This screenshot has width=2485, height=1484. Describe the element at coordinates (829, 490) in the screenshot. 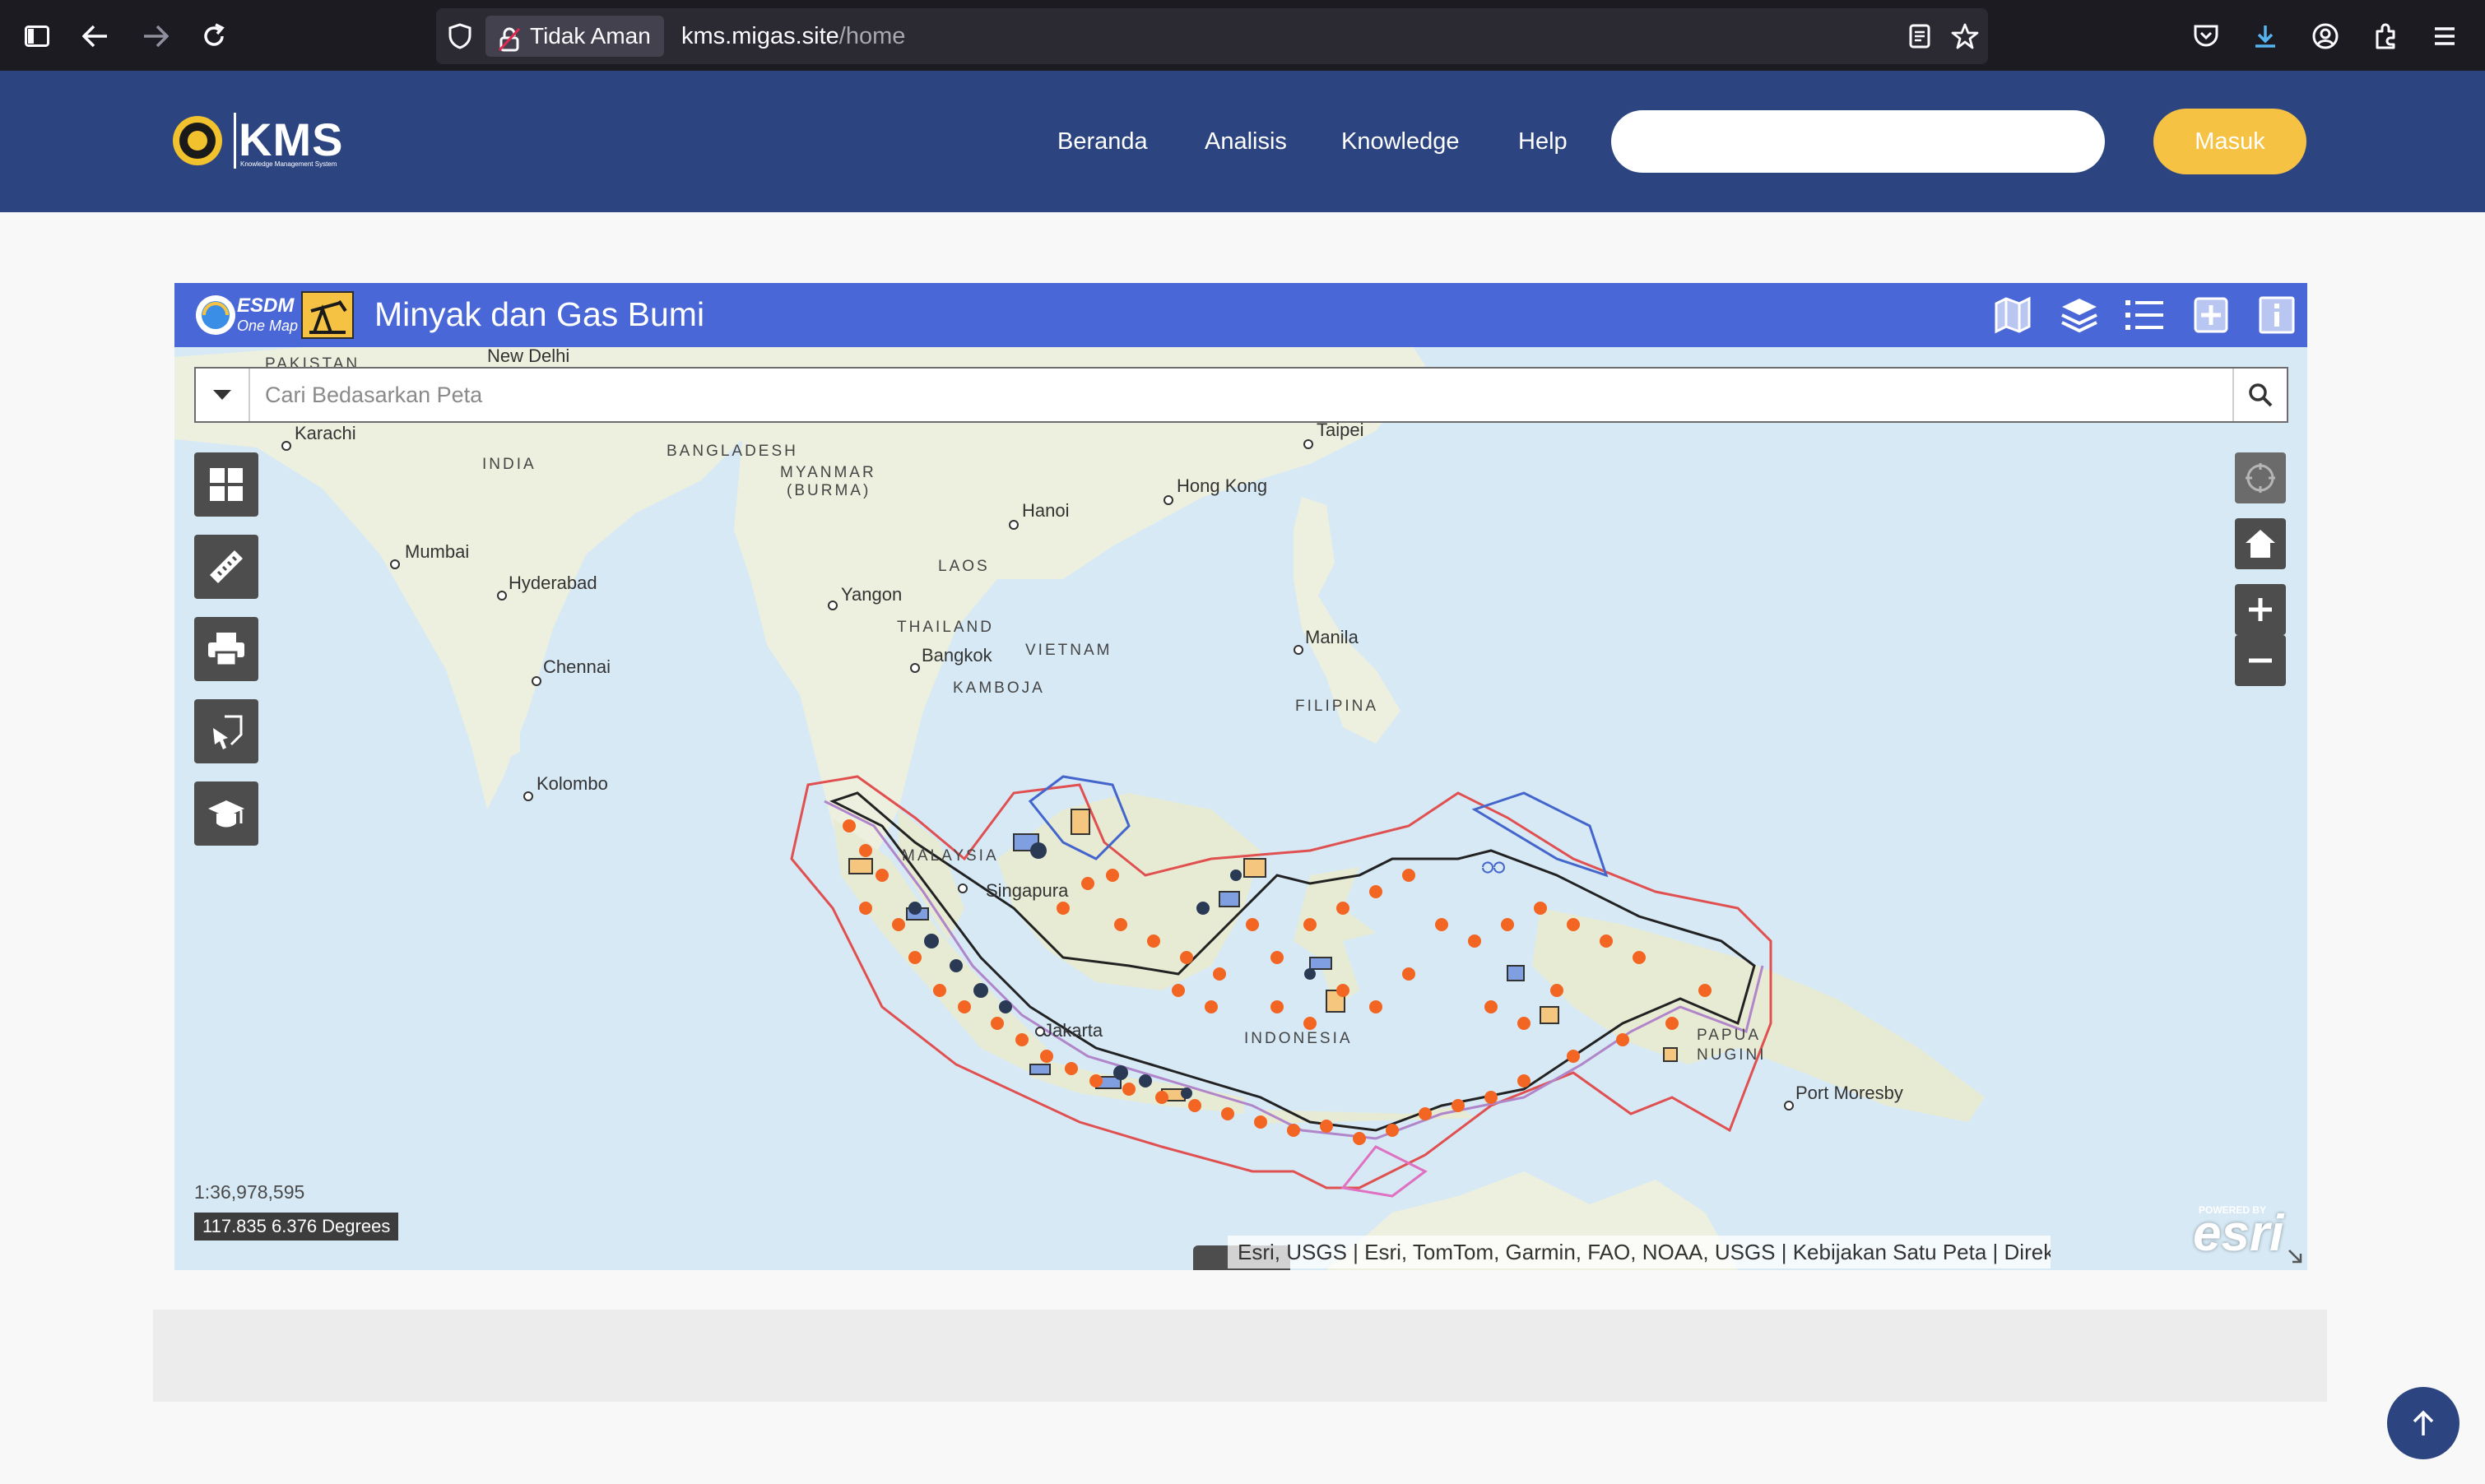

I see `label-burma: (BURMA)` at that location.